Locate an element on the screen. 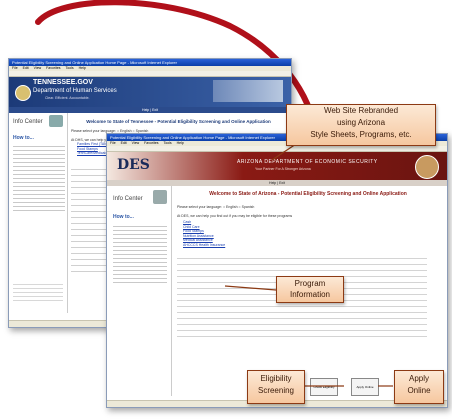  rebrand-callout-line3: Style Sheets, Programs, etc. is located at coordinates (361, 134).